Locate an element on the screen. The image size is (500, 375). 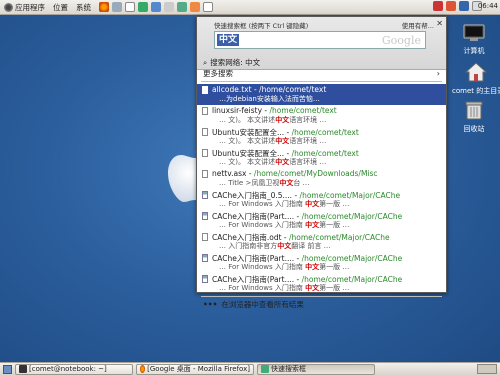
snippet-text: …为debian安装 is located at coordinates (245, 99).